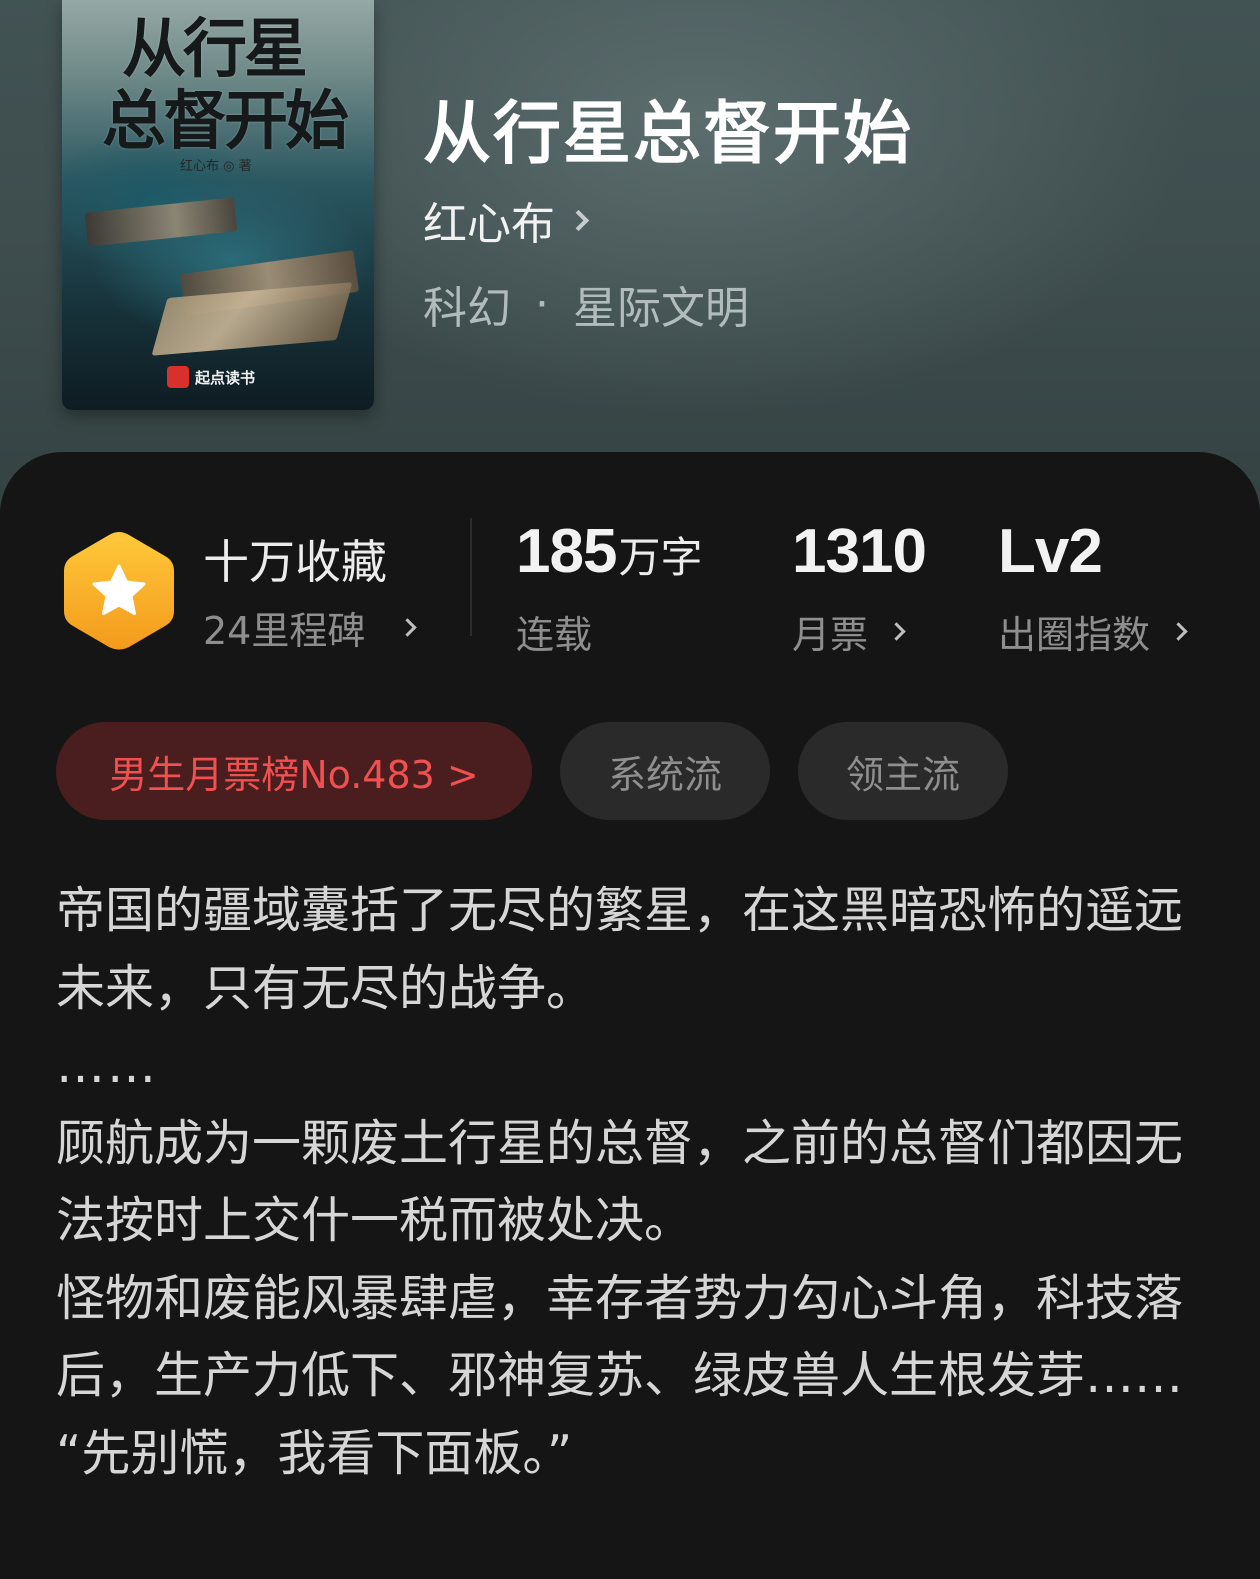  I want to click on cover-author-credit: 红心布 ◎ 著, so click(216, 166).